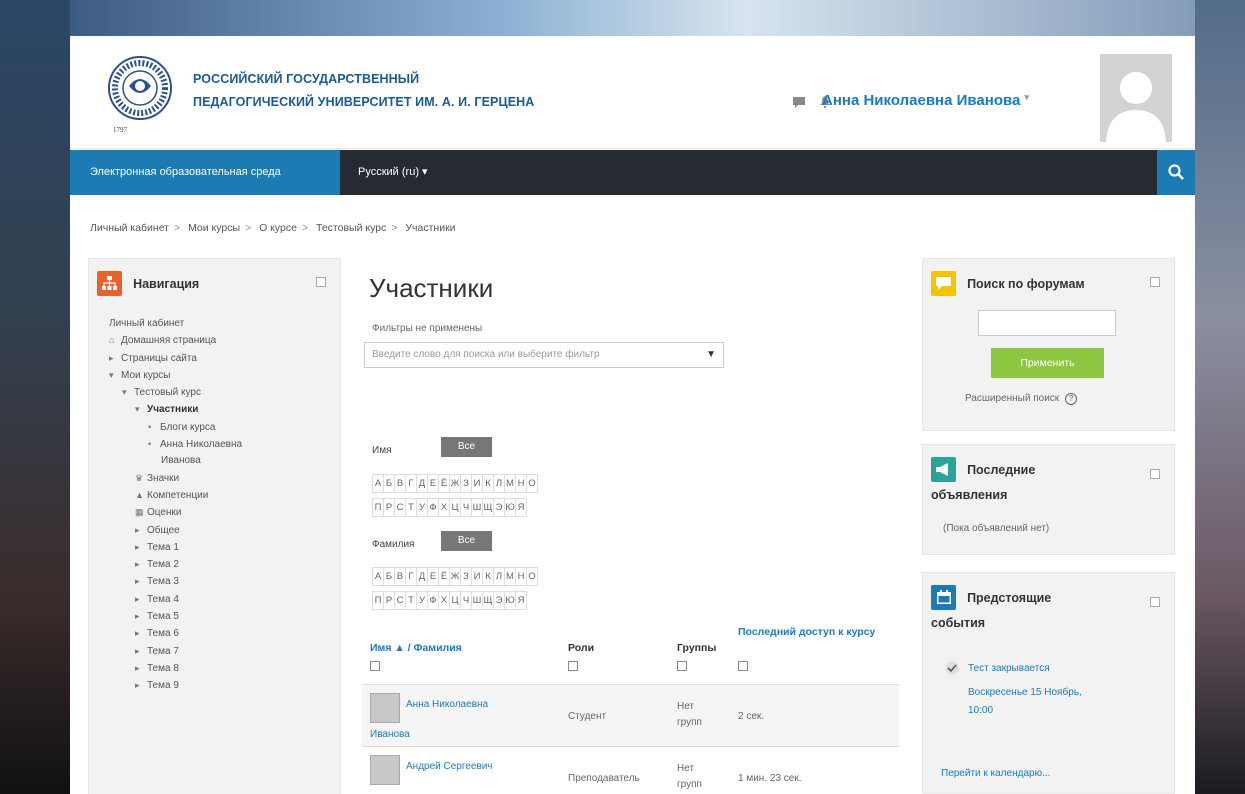 The image size is (1245, 794). Describe the element at coordinates (1025, 692) in the screenshot. I see `event-date-line1: Воскресенье 15 Ноябрь,` at that location.